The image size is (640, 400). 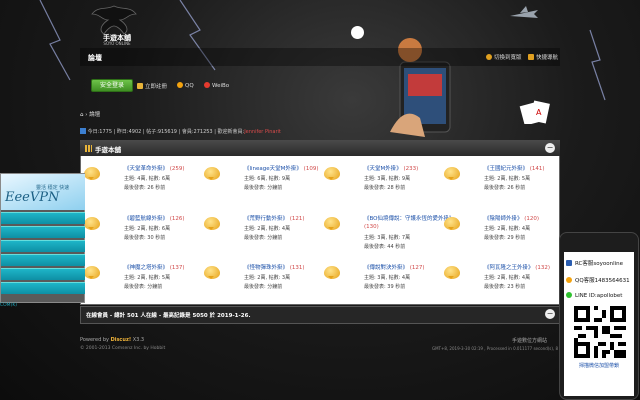 What do you see at coordinates (177, 219) in the screenshot?
I see `forum-today-count: (126)` at bounding box center [177, 219].